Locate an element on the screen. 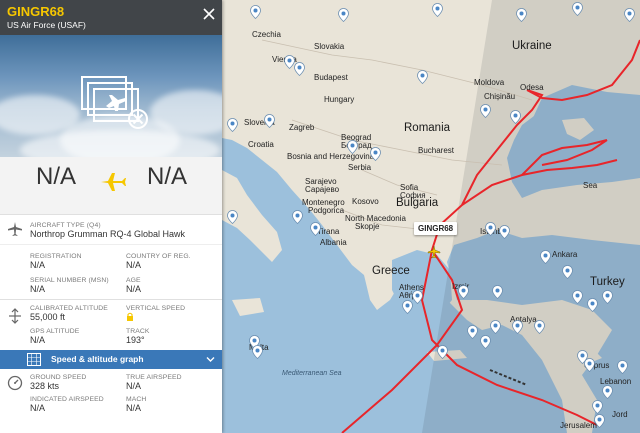 The image size is (640, 433). panel-header: GINGR68 US Air Force (USAF) is located at coordinates (111, 17).